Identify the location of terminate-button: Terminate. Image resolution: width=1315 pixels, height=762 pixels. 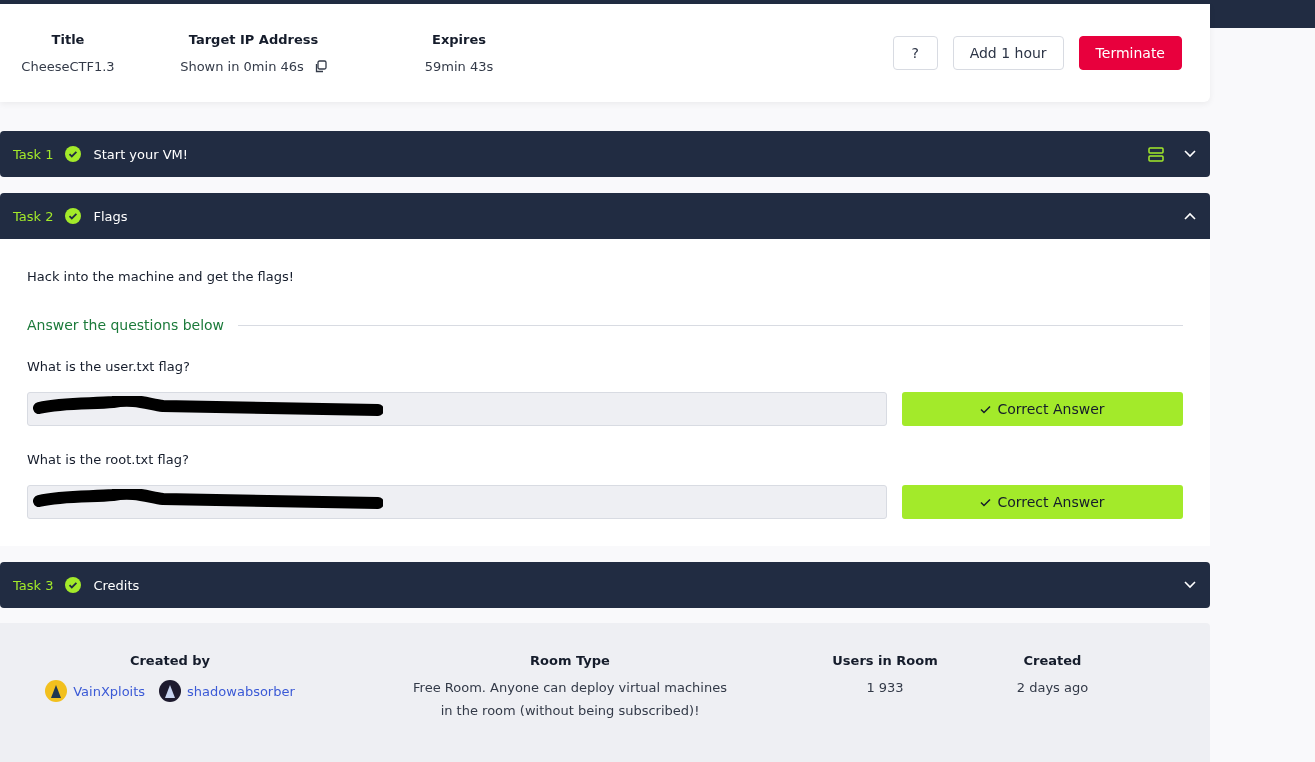
(1130, 53).